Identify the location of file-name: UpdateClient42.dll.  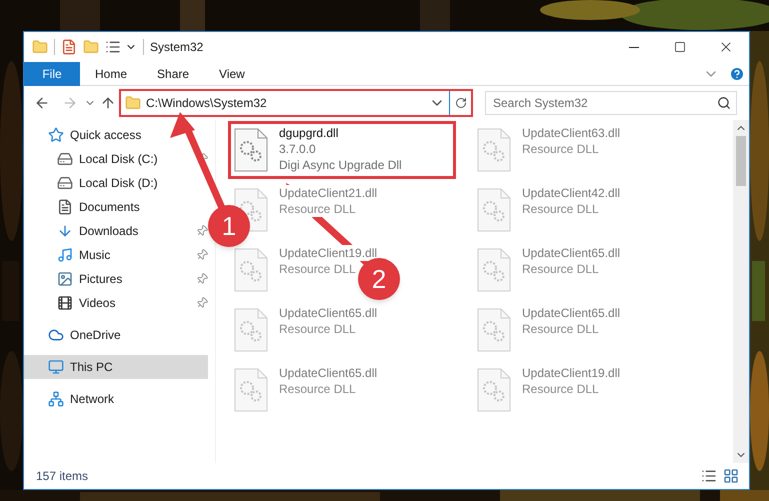
(571, 193).